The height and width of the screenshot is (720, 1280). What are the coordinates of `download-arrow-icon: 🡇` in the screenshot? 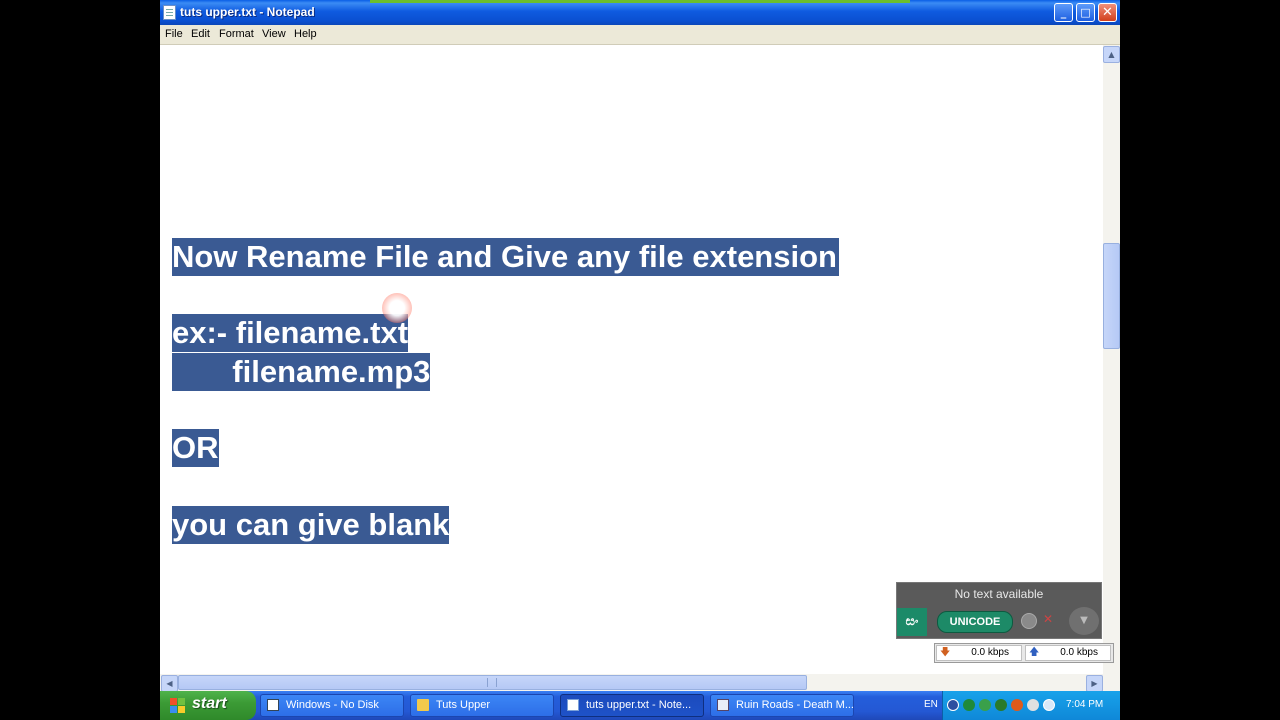 It's located at (945, 652).